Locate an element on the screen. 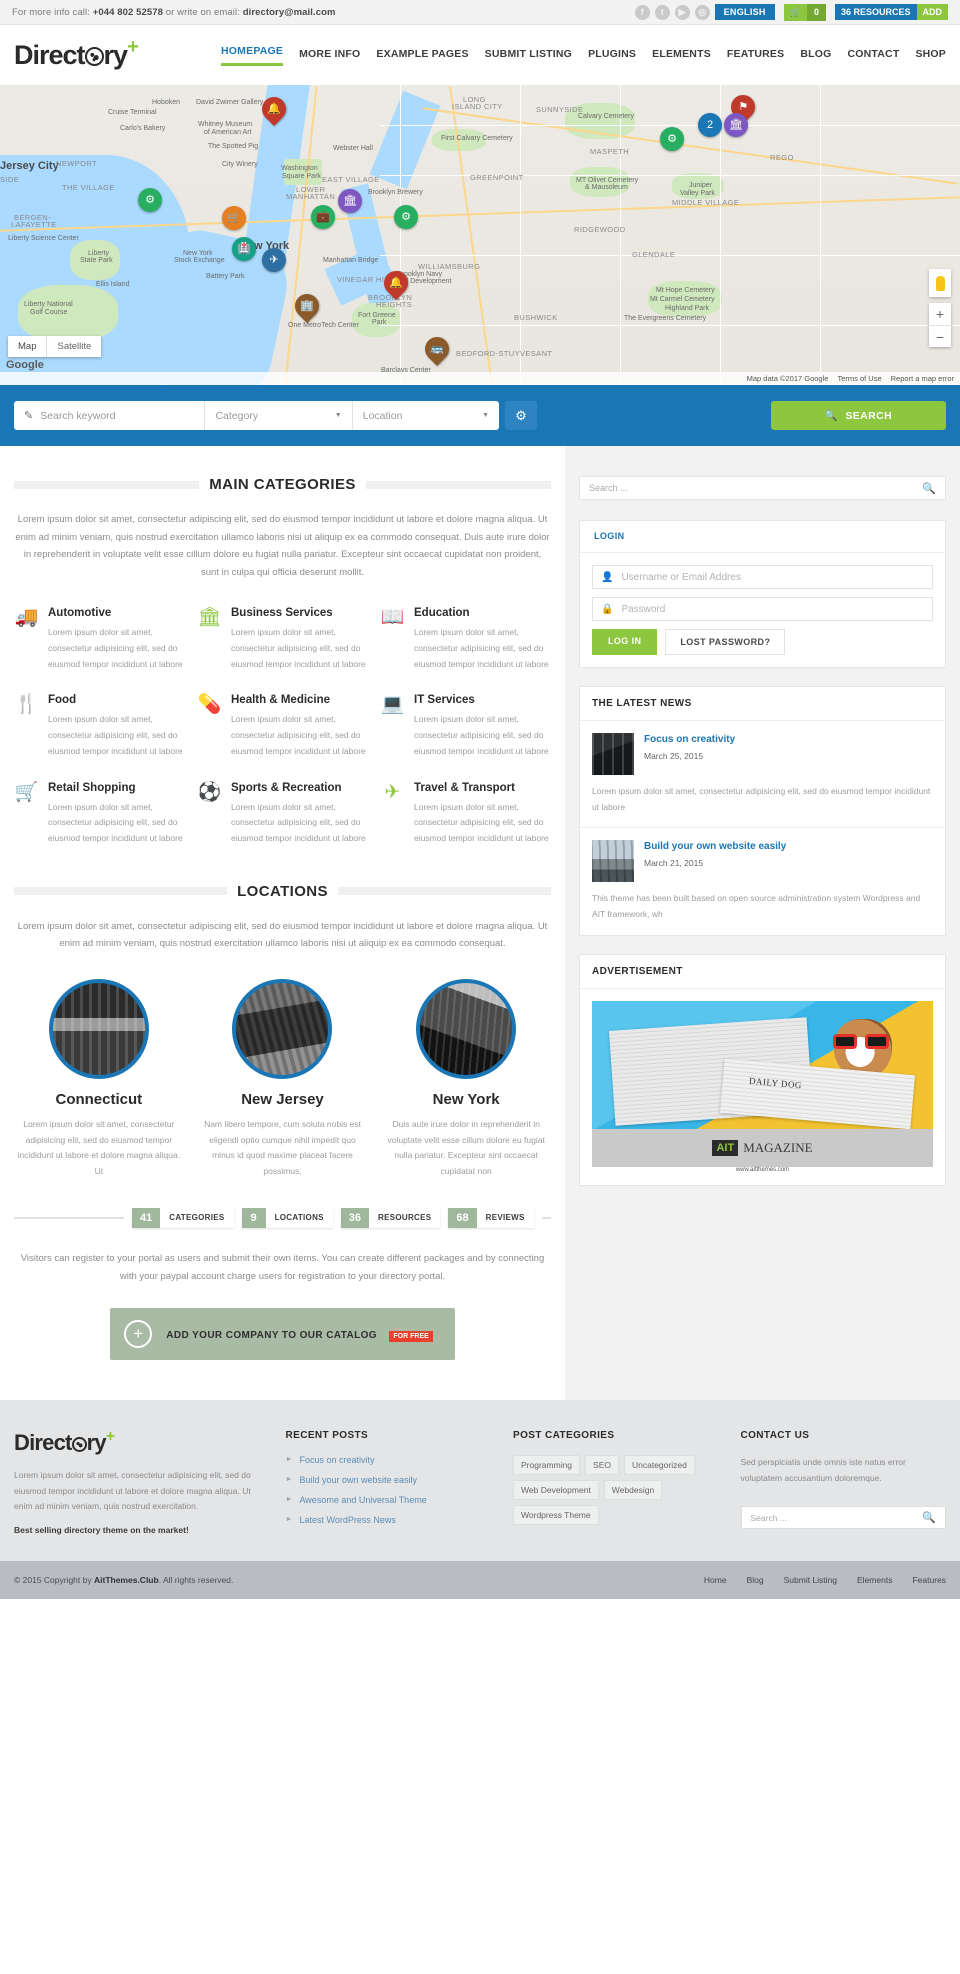  resources-add-button: ADD is located at coordinates (932, 12).